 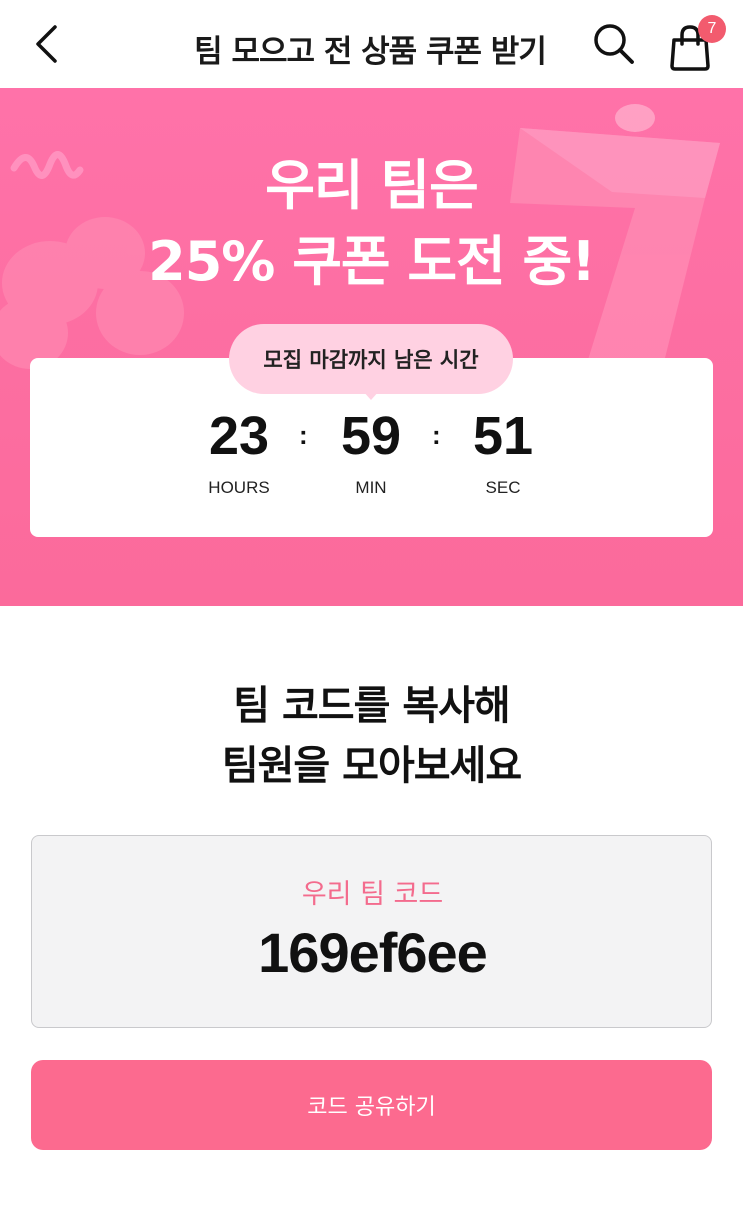 What do you see at coordinates (503, 436) in the screenshot?
I see `seconds-value: 51` at bounding box center [503, 436].